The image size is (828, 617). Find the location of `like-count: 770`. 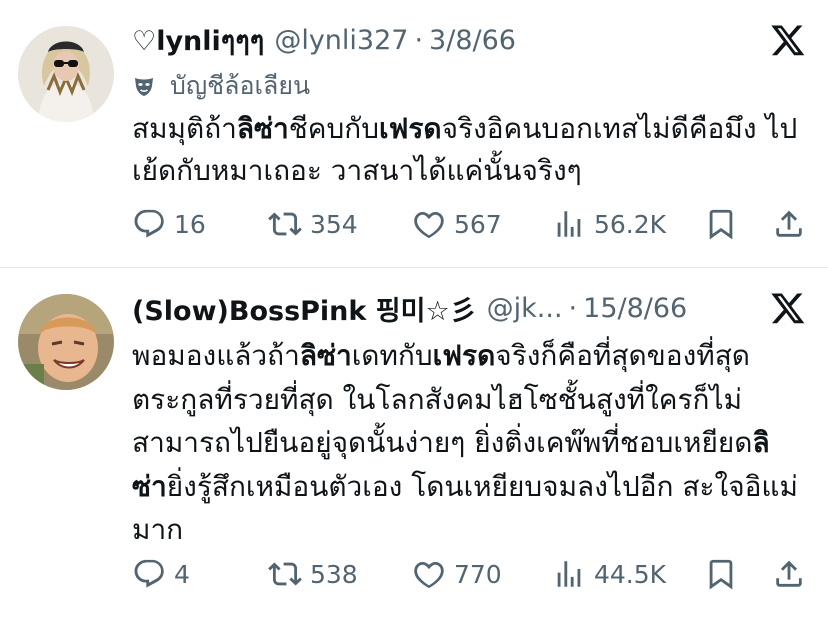

like-count: 770 is located at coordinates (478, 574).